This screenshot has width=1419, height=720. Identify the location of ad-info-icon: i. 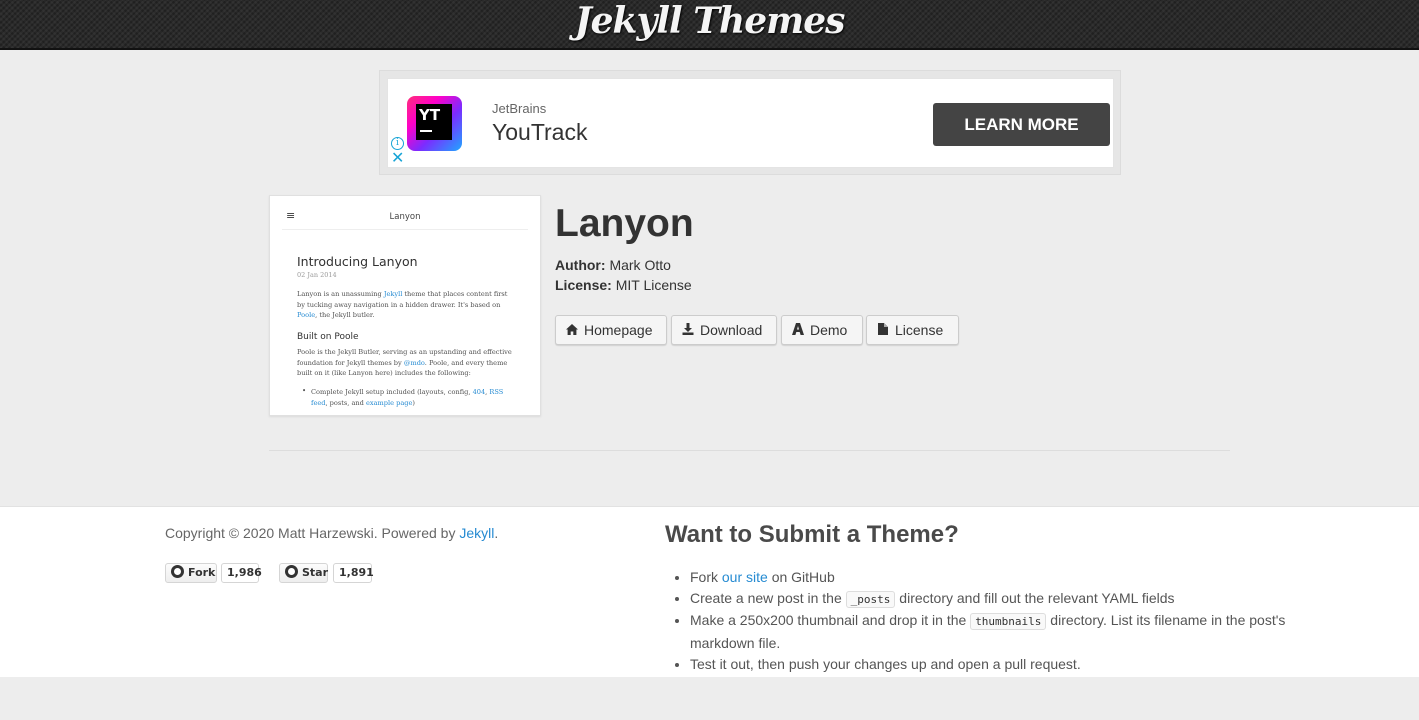
(397, 143).